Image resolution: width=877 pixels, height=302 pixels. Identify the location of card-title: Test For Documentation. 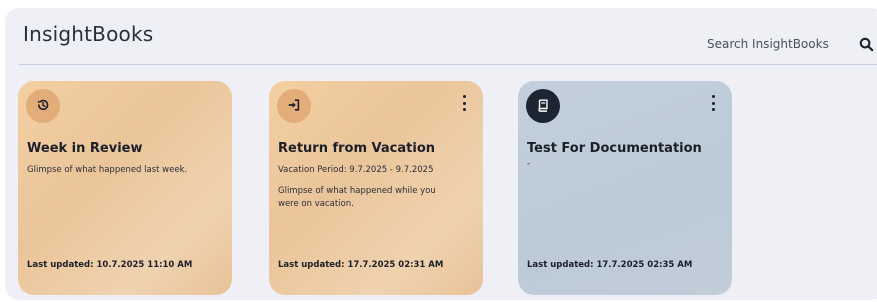
(614, 148).